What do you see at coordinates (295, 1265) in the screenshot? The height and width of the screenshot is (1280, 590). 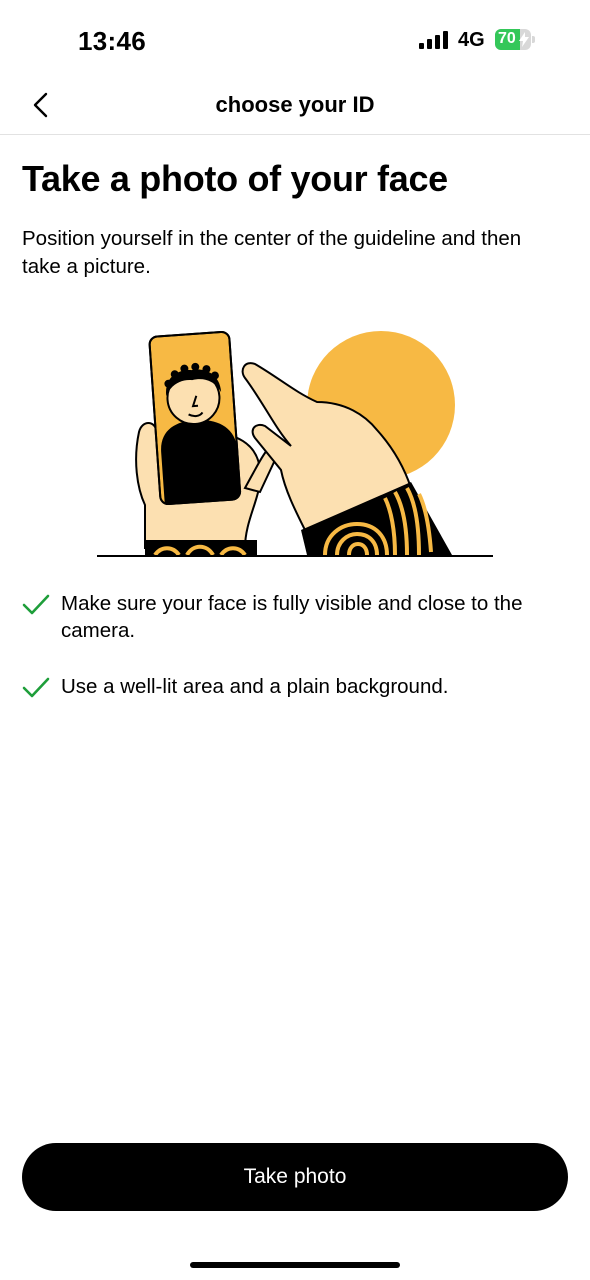 I see `home-indicator` at bounding box center [295, 1265].